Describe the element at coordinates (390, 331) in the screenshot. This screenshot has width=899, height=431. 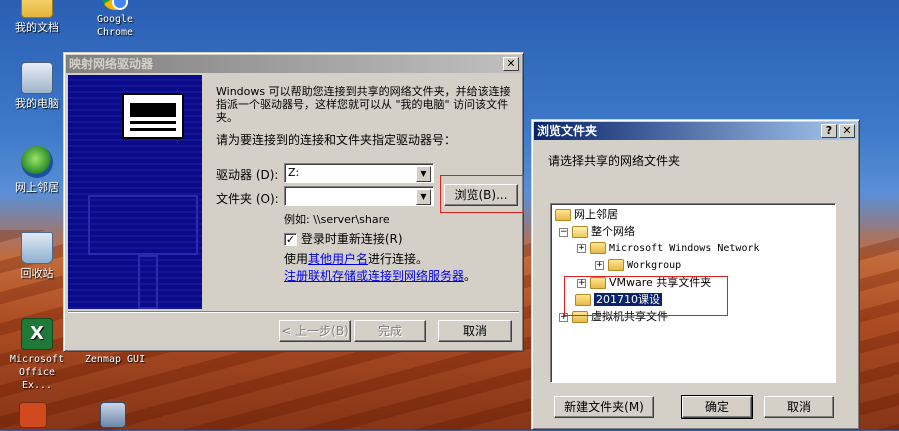
I see `finish-button: 完成` at that location.